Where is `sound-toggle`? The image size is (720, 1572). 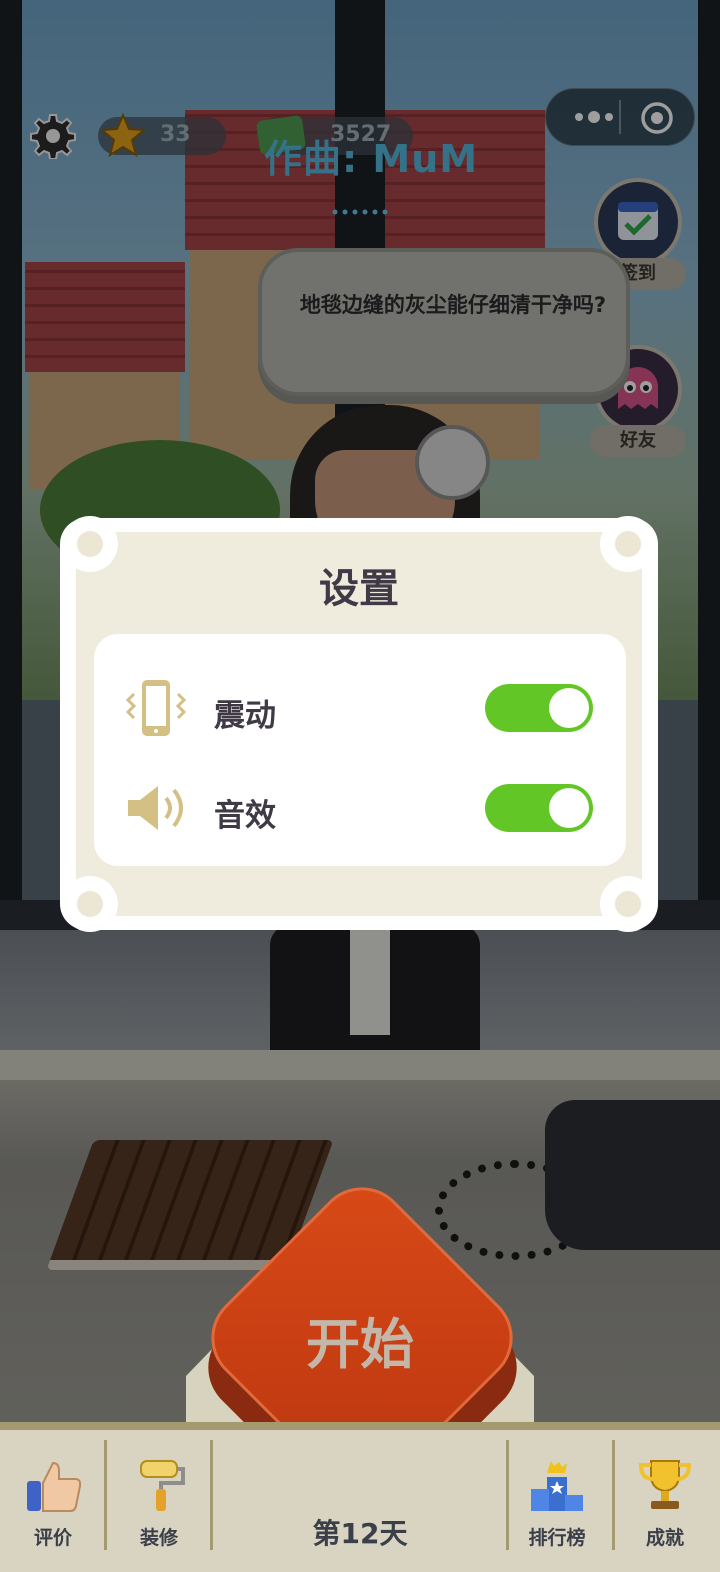 sound-toggle is located at coordinates (539, 808).